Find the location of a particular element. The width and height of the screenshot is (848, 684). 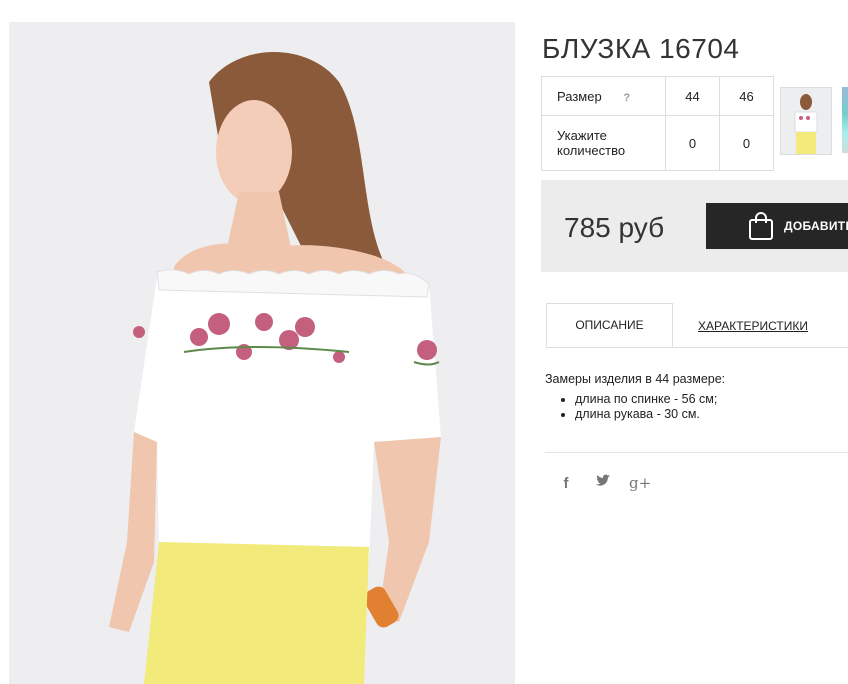

add-to-cart-button: ДОБАВИТЬ is located at coordinates (777, 226).